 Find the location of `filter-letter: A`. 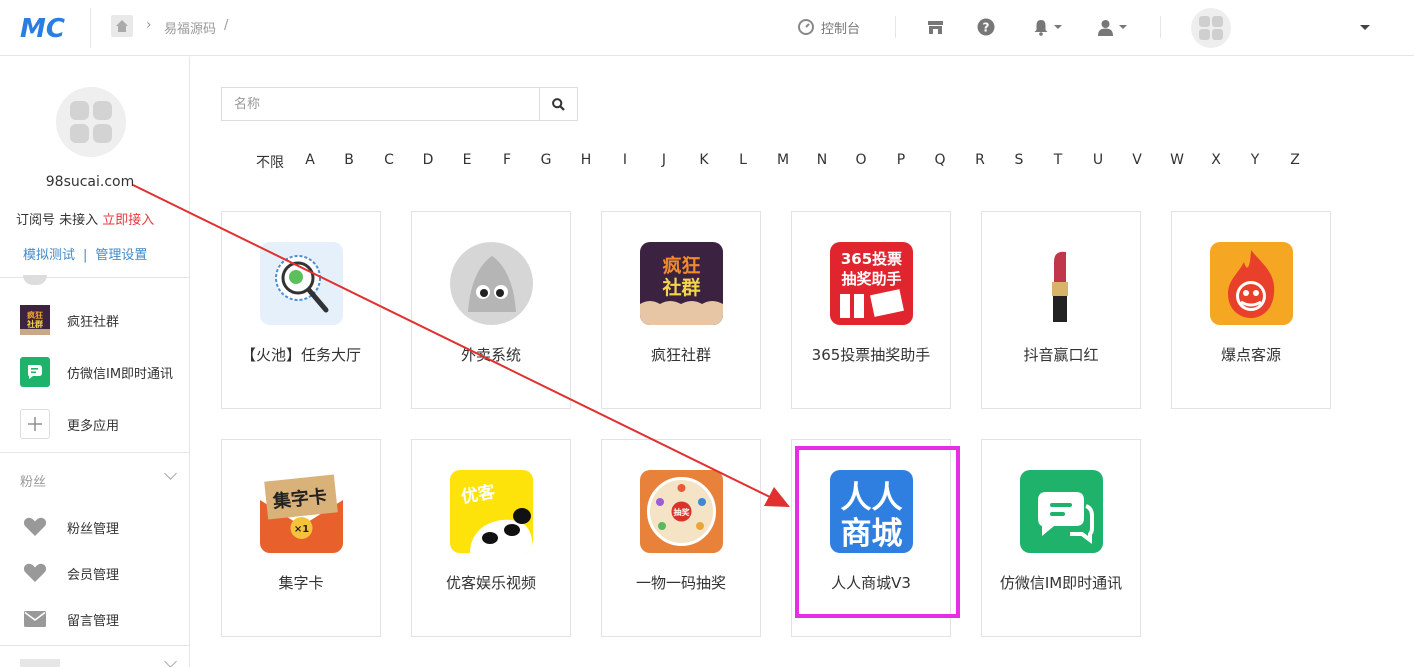

filter-letter: A is located at coordinates (310, 160).